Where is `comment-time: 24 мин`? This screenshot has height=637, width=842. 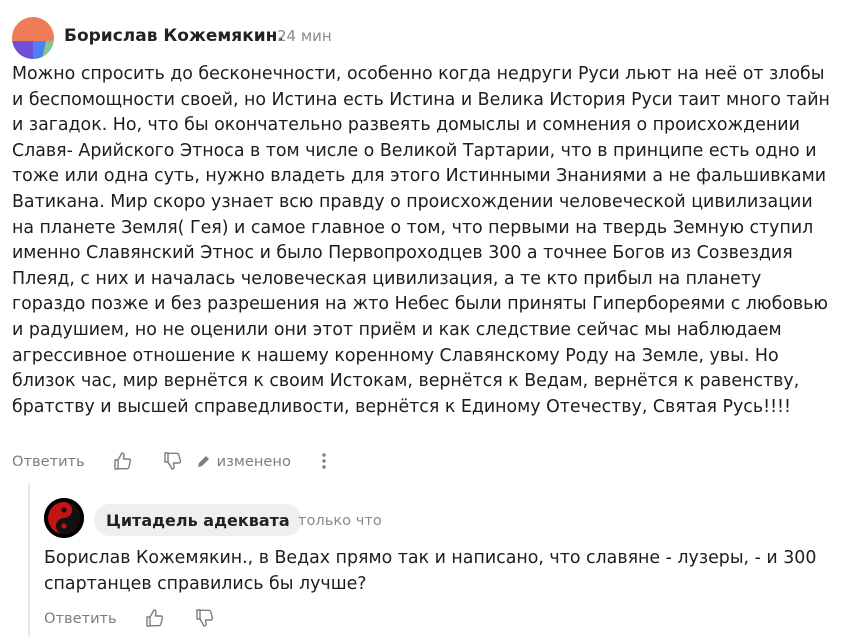
comment-time: 24 мин is located at coordinates (304, 36).